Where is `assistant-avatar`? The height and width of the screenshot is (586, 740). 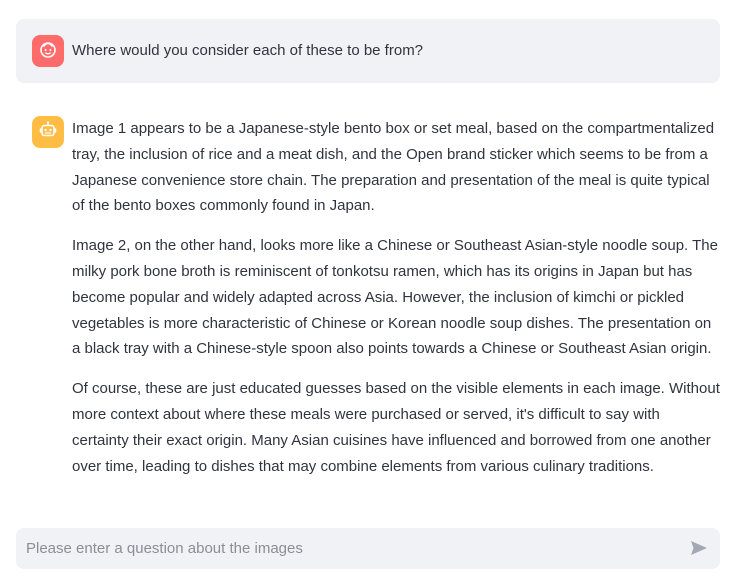 assistant-avatar is located at coordinates (48, 132).